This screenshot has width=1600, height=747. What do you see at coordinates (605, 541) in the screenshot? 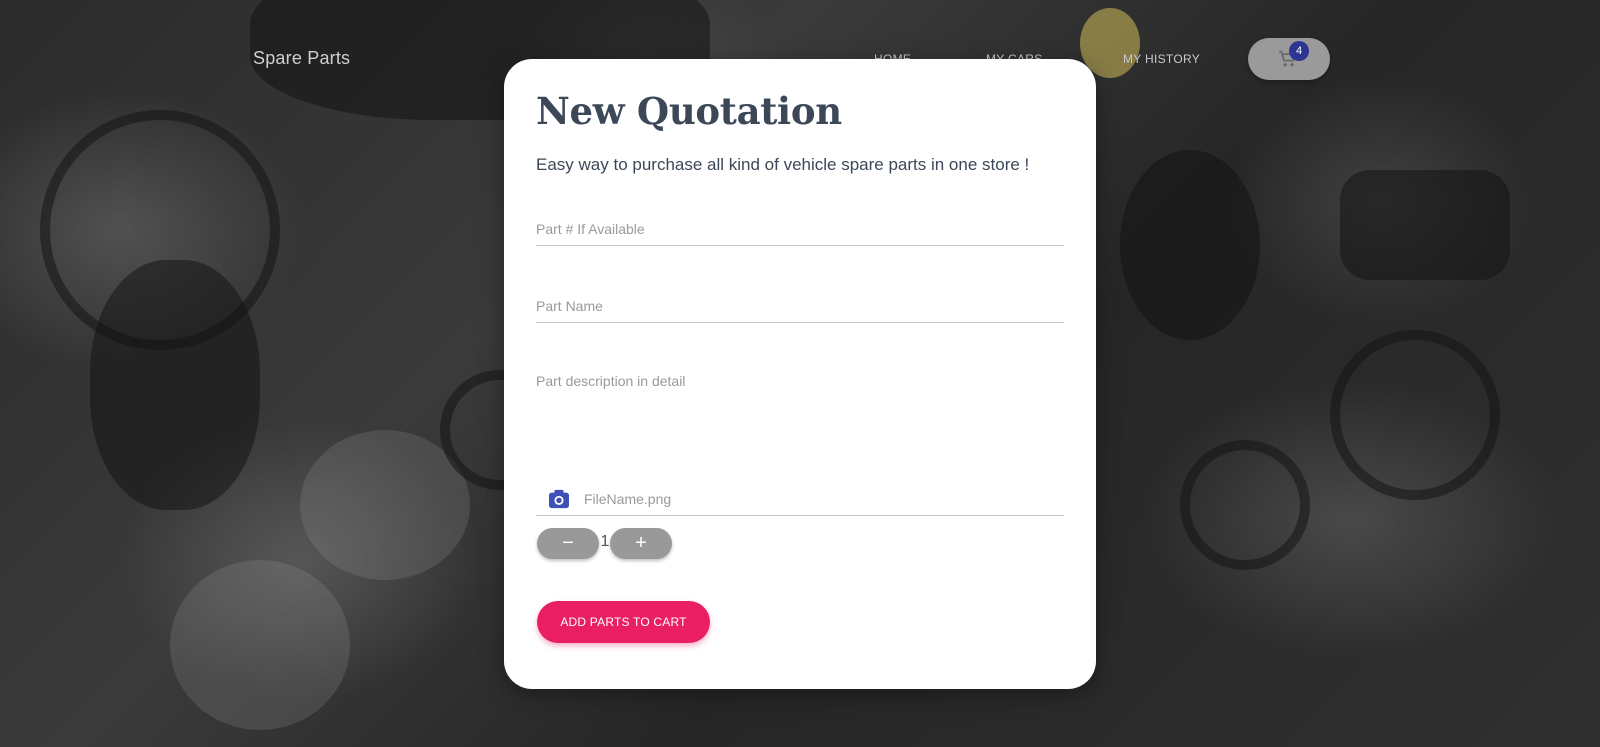
I see `quantity-value: 1` at bounding box center [605, 541].